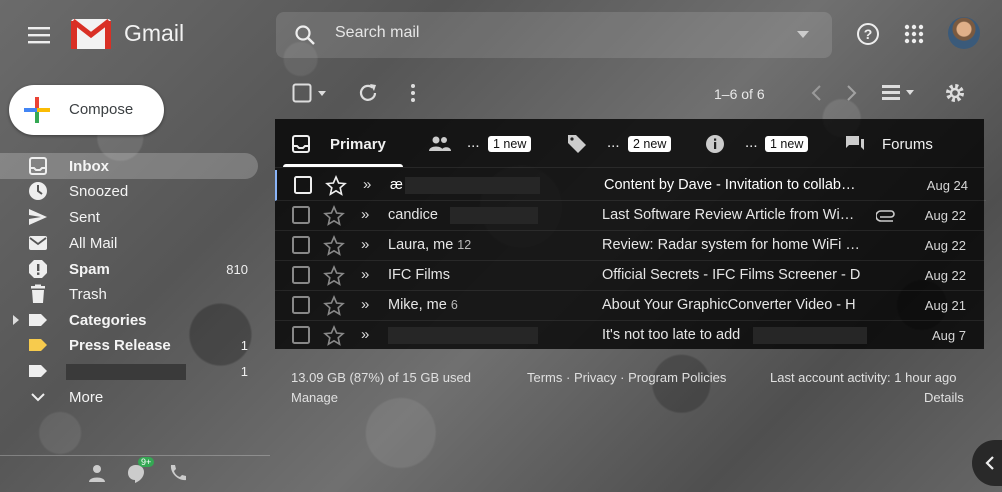  I want to click on sidebar-item-all-mail: All Mail, so click(129, 243).